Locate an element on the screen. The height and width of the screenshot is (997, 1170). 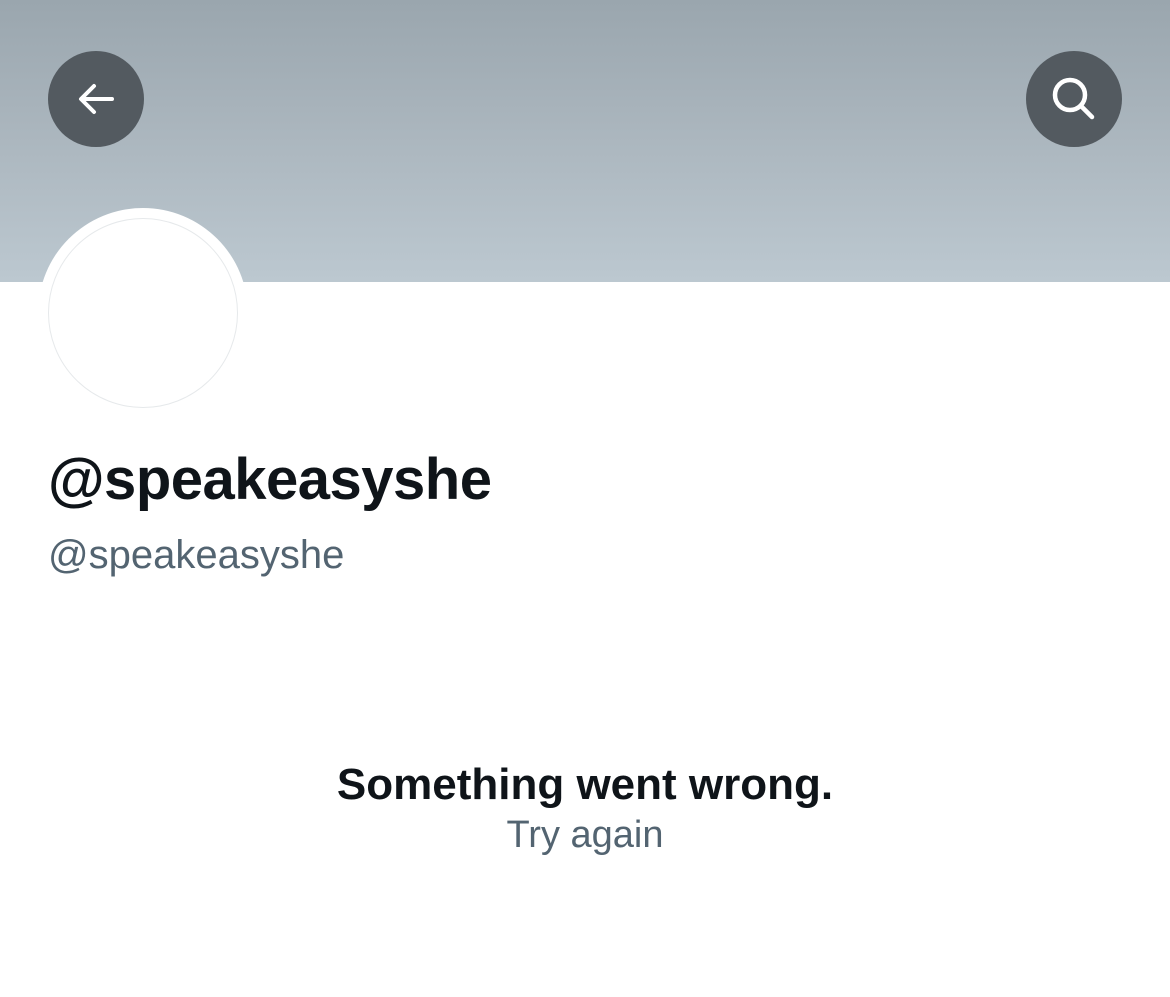
profile-handle: @speakeasyshe is located at coordinates (196, 555).